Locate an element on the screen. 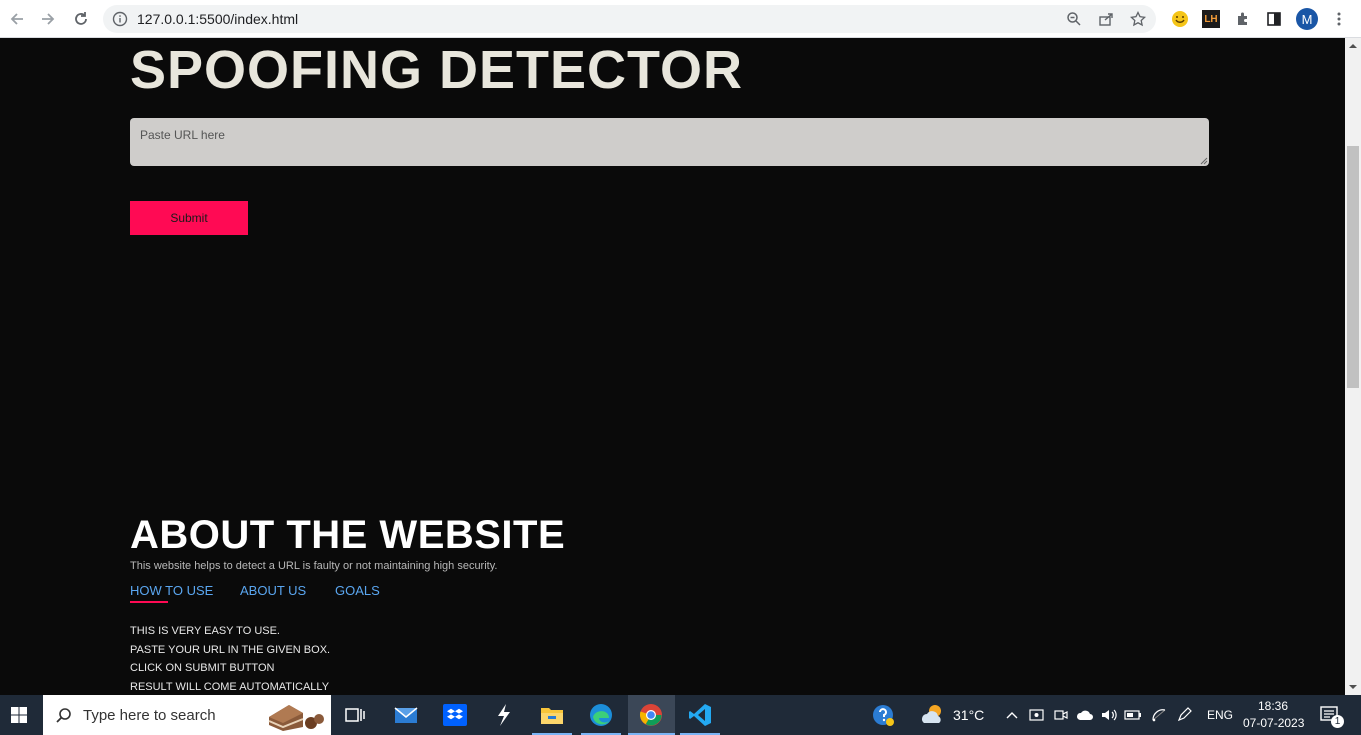  emoji-extension-icon is located at coordinates (1180, 19).